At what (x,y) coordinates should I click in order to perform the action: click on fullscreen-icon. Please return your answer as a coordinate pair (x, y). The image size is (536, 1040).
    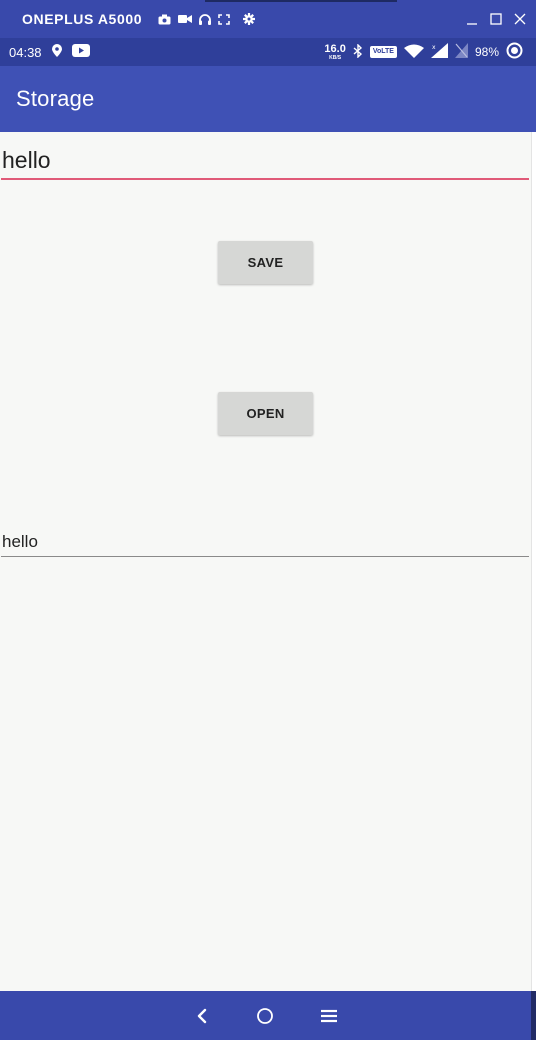
    Looking at the image, I should click on (224, 19).